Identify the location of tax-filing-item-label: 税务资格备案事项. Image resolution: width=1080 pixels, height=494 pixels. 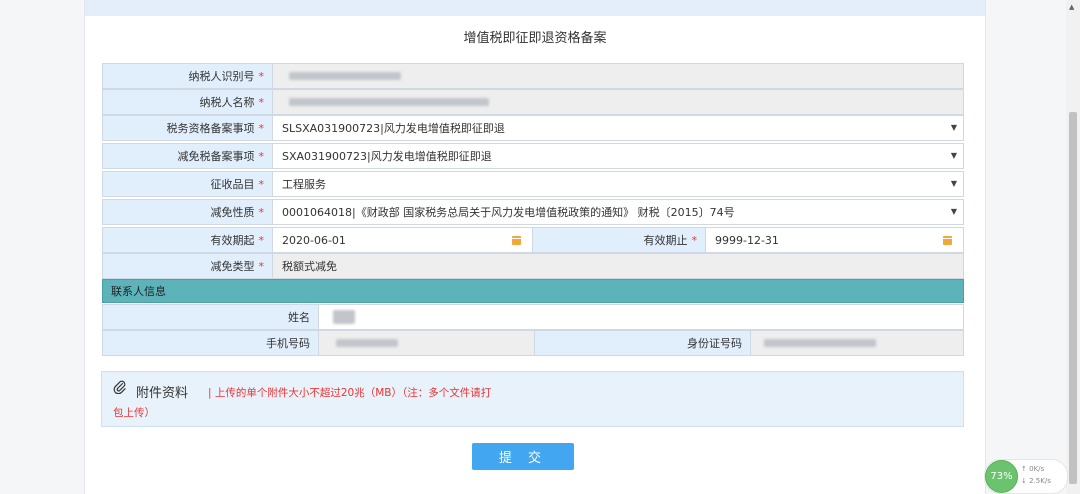
(210, 128).